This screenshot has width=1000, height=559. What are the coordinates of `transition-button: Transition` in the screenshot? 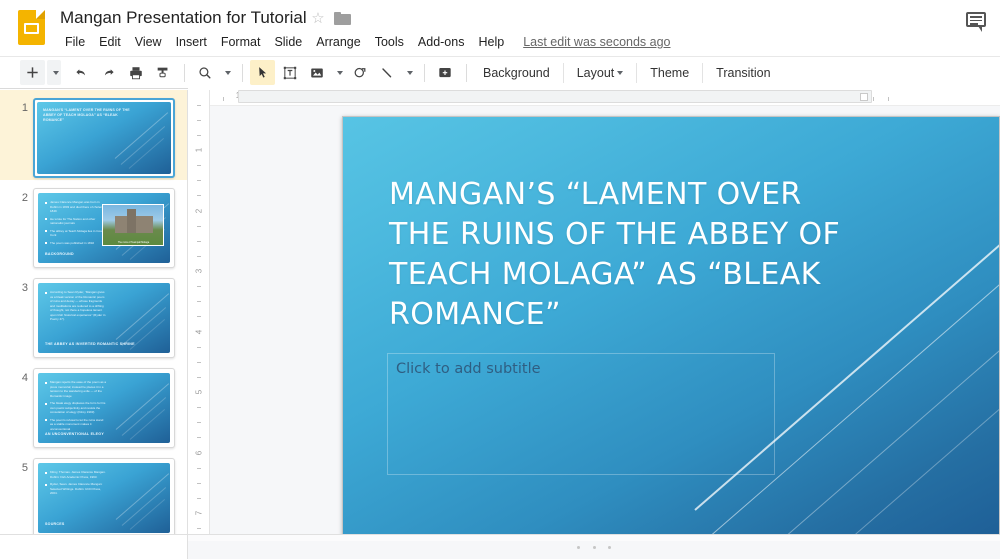 It's located at (743, 73).